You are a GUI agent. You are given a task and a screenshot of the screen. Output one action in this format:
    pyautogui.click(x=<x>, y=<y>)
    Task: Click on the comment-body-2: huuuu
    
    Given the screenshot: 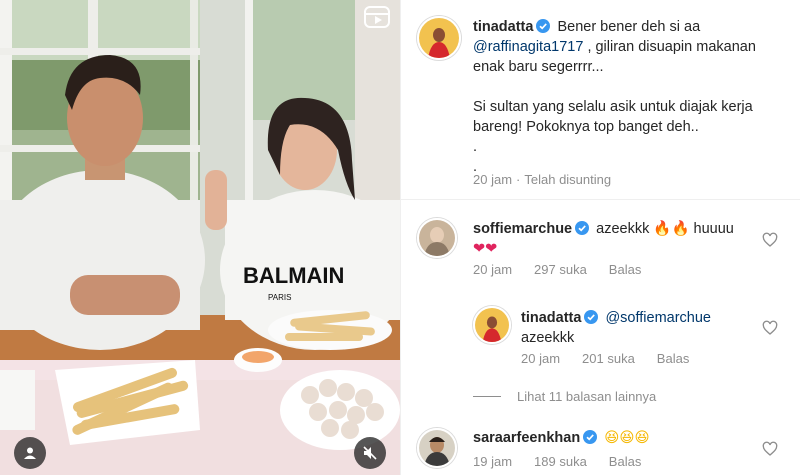 What is the action you would take?
    pyautogui.click(x=713, y=229)
    